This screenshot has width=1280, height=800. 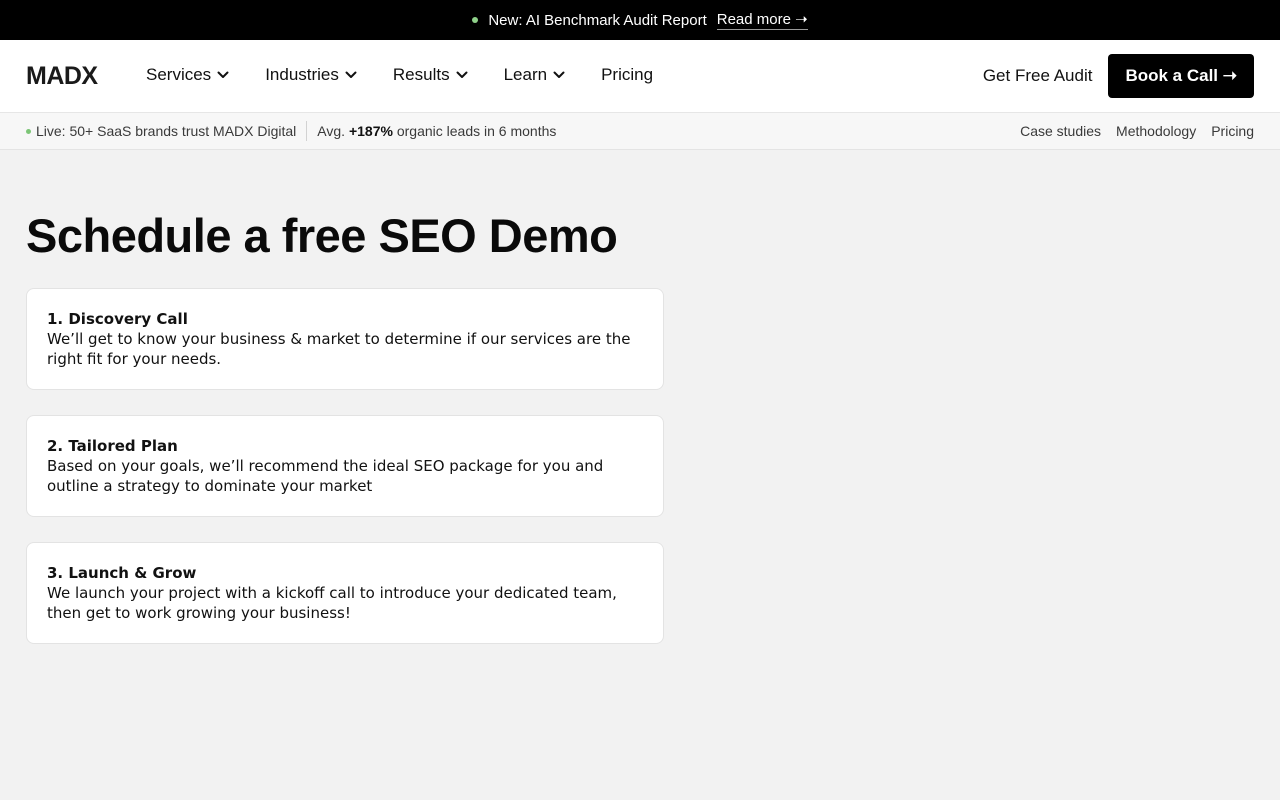 What do you see at coordinates (28, 131) in the screenshot?
I see `live-dot-icon` at bounding box center [28, 131].